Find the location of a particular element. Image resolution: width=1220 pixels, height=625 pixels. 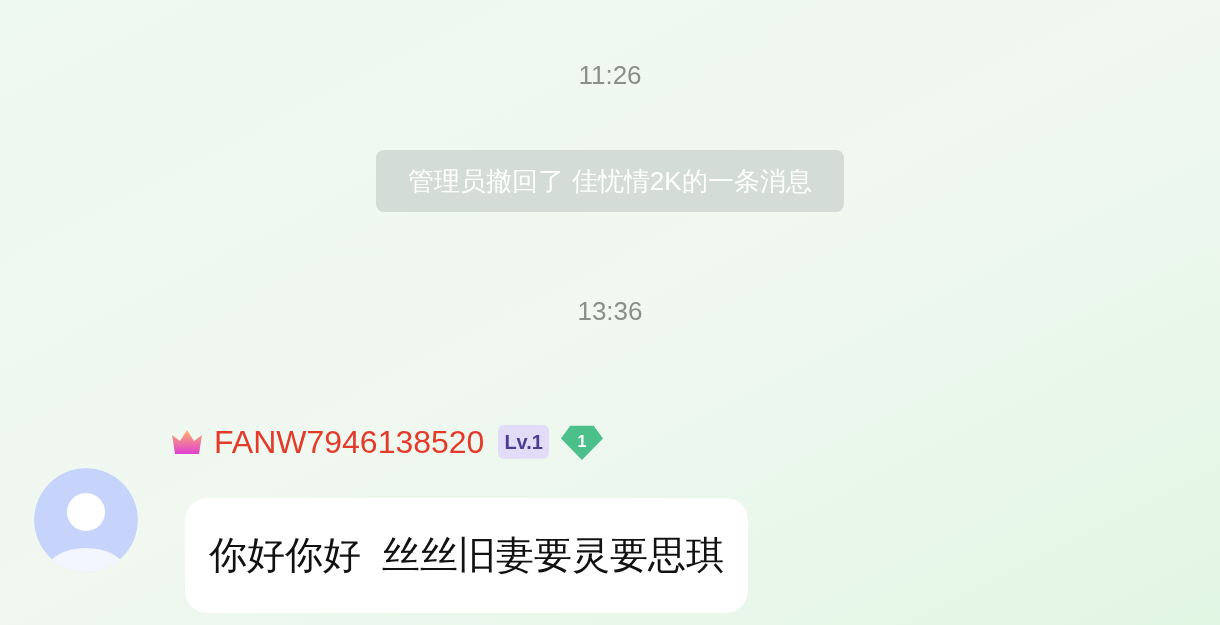

sender-name: FANW7946138520 is located at coordinates (349, 442).